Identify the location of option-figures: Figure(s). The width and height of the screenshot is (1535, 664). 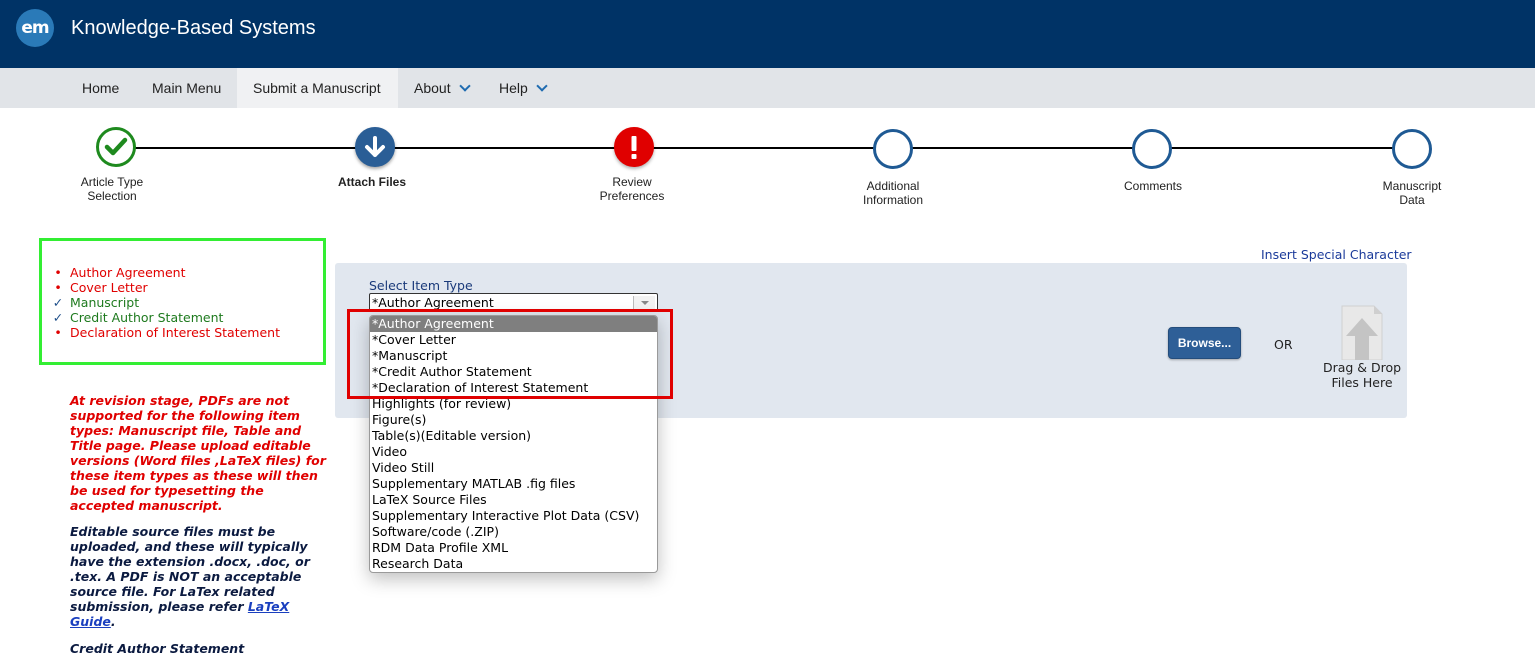
(513, 420).